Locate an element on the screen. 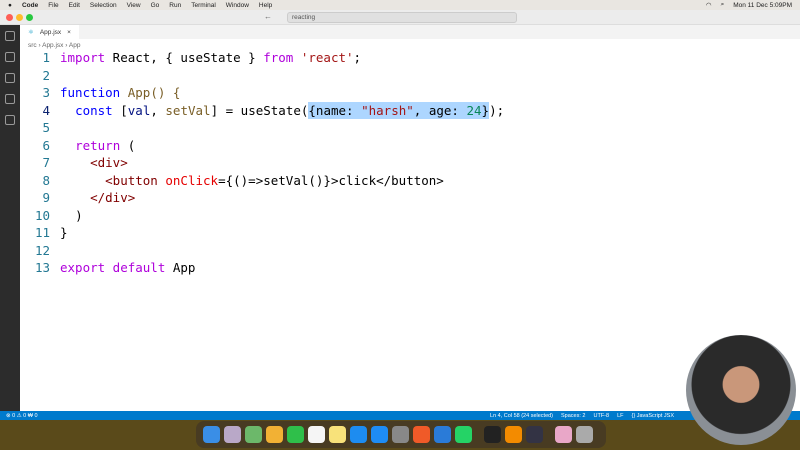 Image resolution: width=800 pixels, height=450 pixels. extensions-icon is located at coordinates (10, 120).